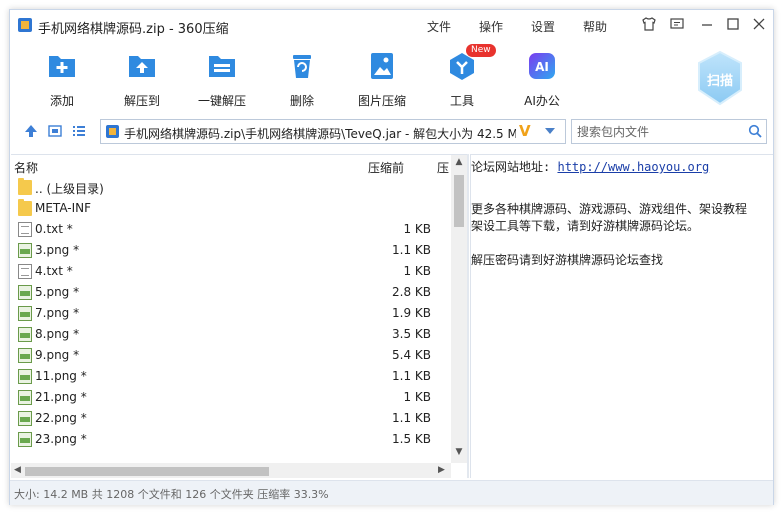 The image size is (783, 513). Describe the element at coordinates (231, 229) in the screenshot. I see `file-row: 0.txt * 1 KB` at that location.